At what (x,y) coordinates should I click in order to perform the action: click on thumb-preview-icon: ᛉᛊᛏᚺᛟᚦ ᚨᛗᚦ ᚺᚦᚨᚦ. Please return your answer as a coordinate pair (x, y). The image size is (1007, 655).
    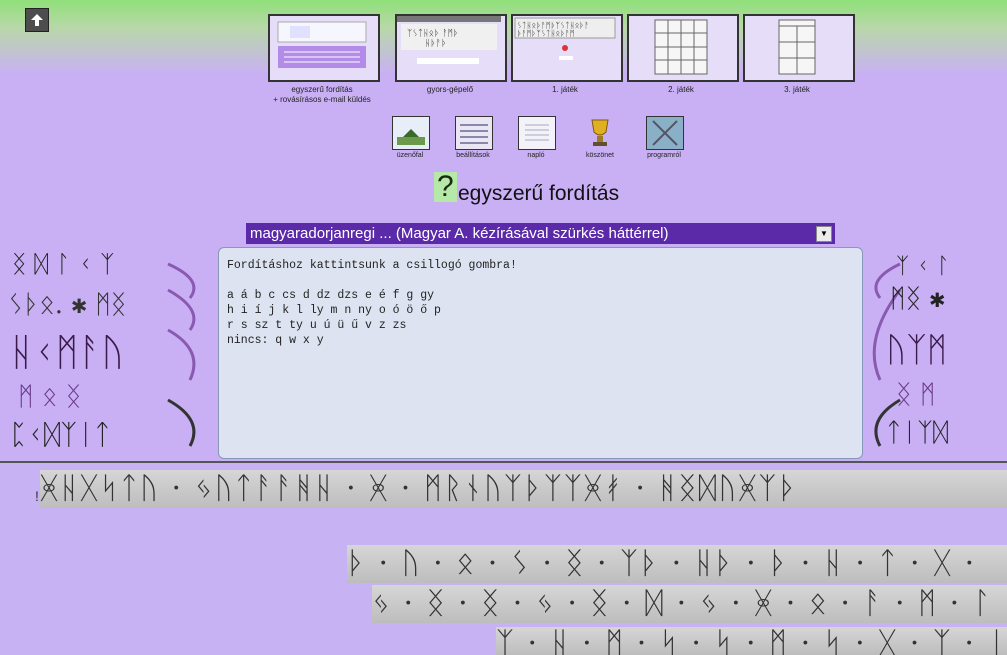
    Looking at the image, I should click on (449, 40).